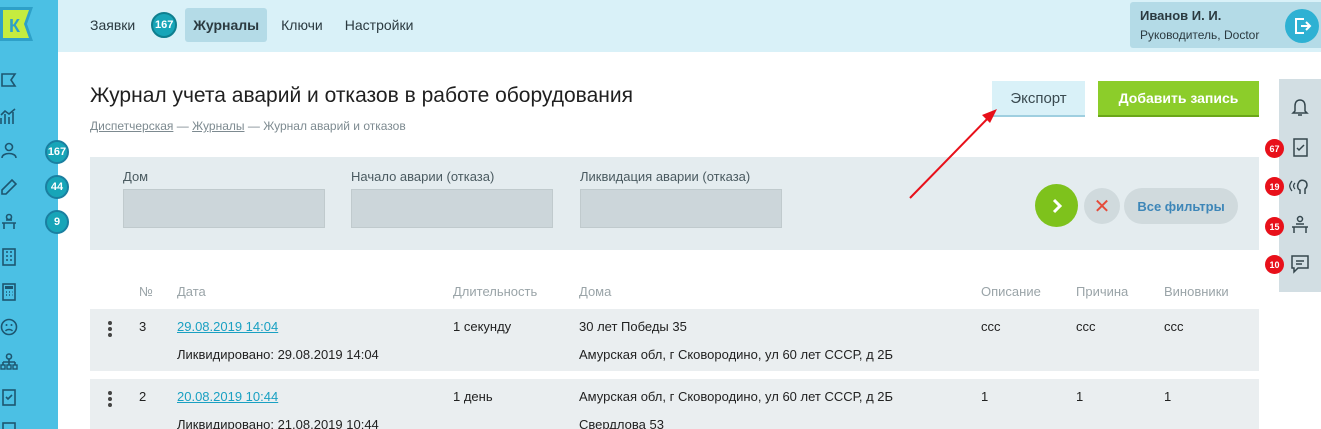 The width and height of the screenshot is (1321, 429). Describe the element at coordinates (334, 126) in the screenshot. I see `breadcrumb-current: Журнал аварий и отказов` at that location.